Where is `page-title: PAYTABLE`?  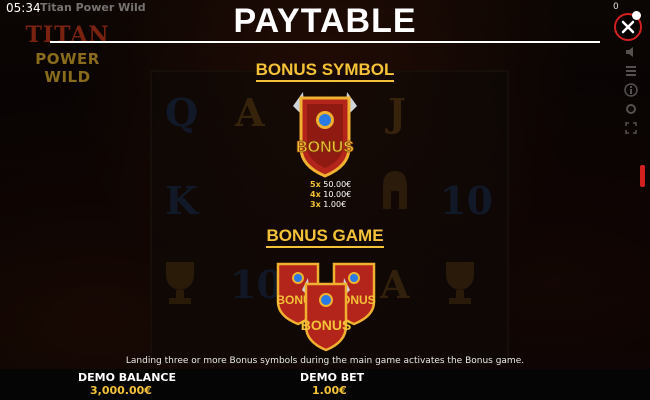 page-title: PAYTABLE is located at coordinates (325, 21).